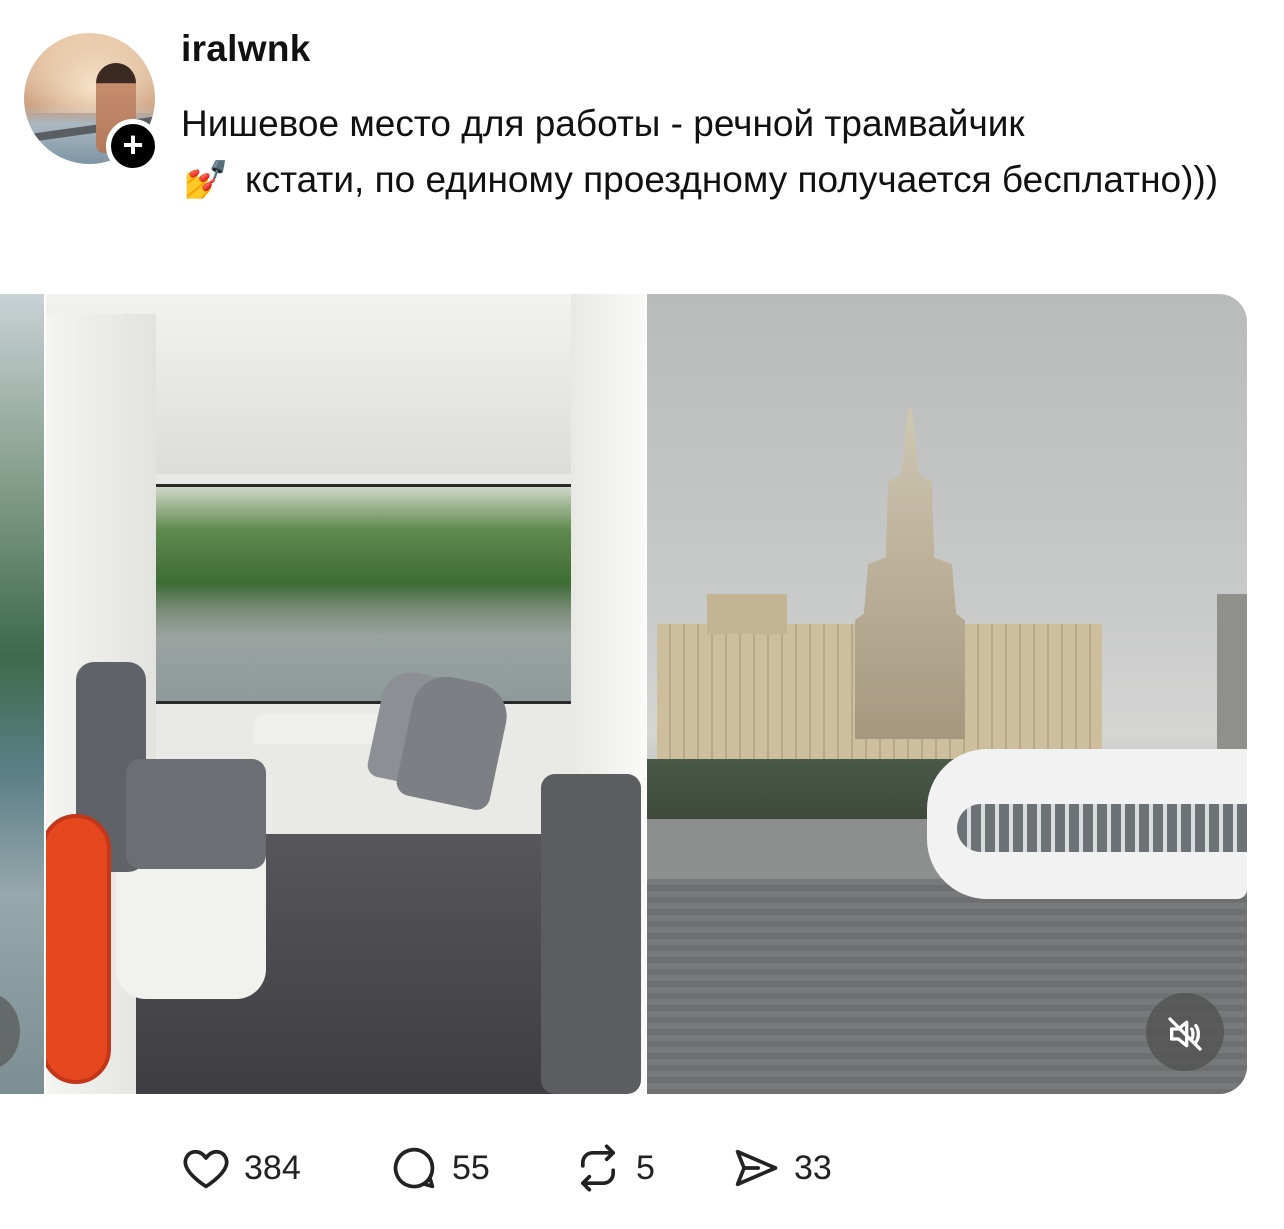 This screenshot has width=1284, height=1229. Describe the element at coordinates (369, 594) in the screenshot. I see `interior-window-view` at that location.